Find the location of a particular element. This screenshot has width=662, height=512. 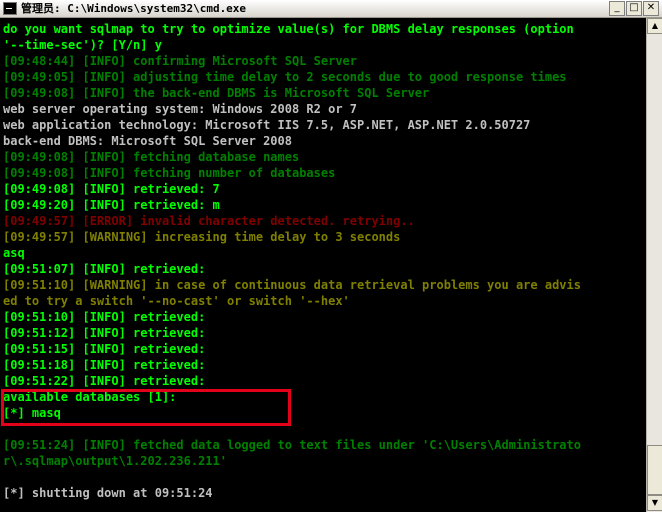

console-line: [09:51:12] [INFO] retrieved: is located at coordinates (104, 333).